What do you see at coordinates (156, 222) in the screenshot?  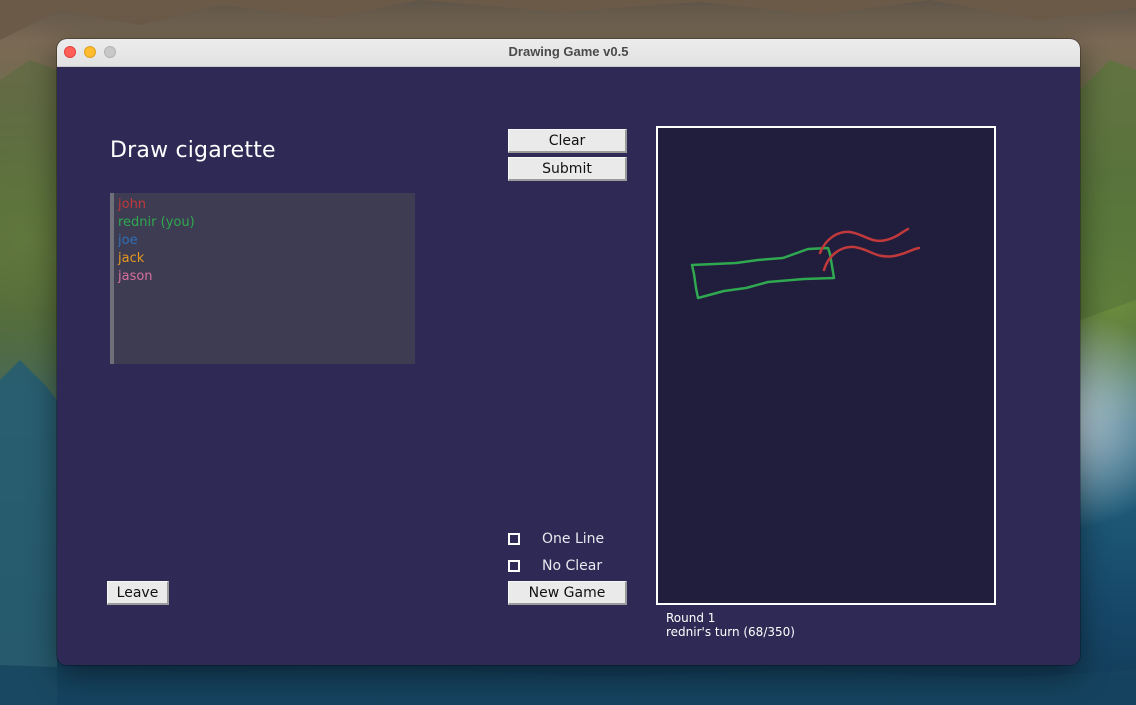 I see `player-item: rednir (you)` at bounding box center [156, 222].